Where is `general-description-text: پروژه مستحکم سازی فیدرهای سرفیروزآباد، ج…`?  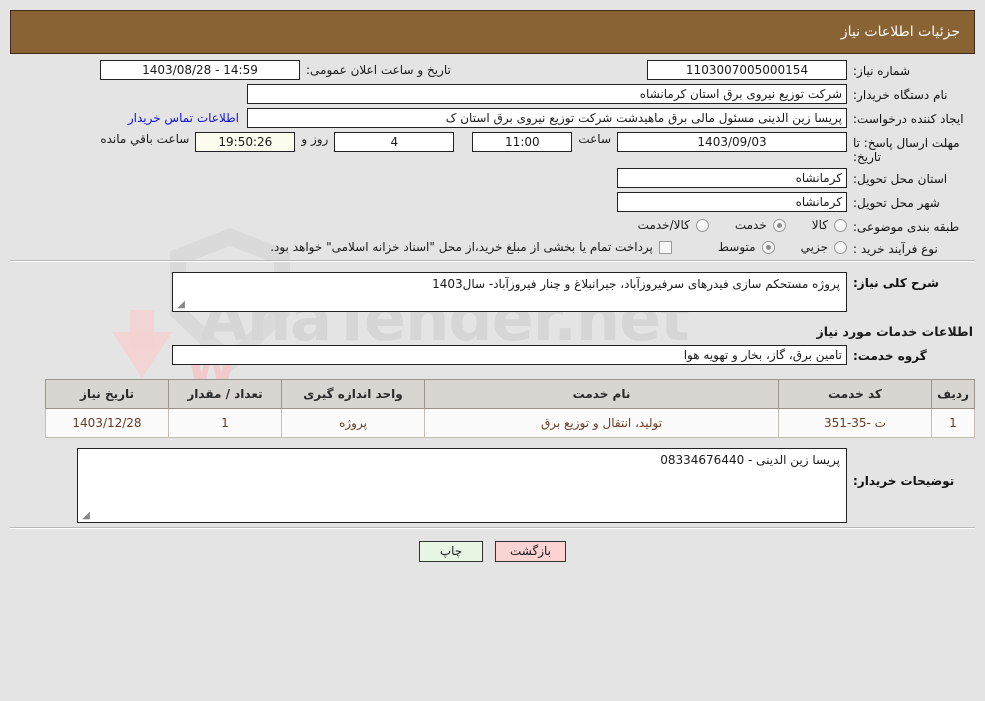
general-description-text: پروژه مستحکم سازی فیدرهای سرفیروزآباد، ج… is located at coordinates (636, 284).